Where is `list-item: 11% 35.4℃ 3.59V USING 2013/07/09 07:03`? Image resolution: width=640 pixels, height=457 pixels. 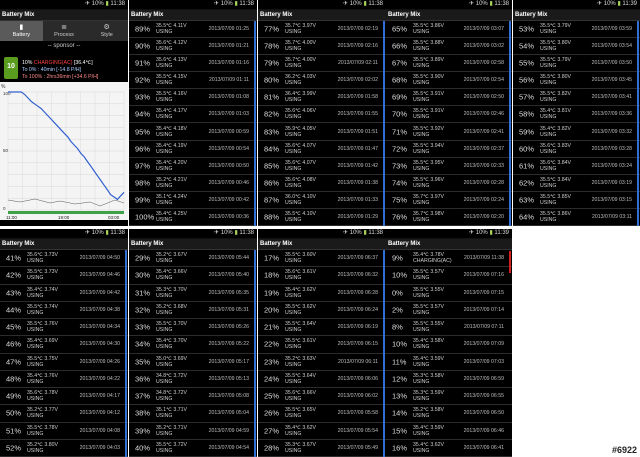 list-item: 11% 35.4℃ 3.59V USING 2013/07/09 07:03 is located at coordinates (449, 362).